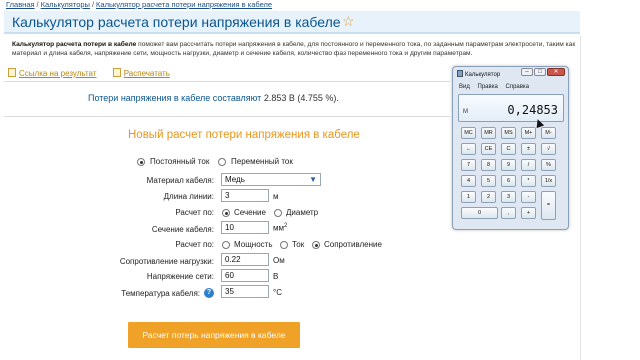  I want to click on load-resistance-input, so click(245, 259).